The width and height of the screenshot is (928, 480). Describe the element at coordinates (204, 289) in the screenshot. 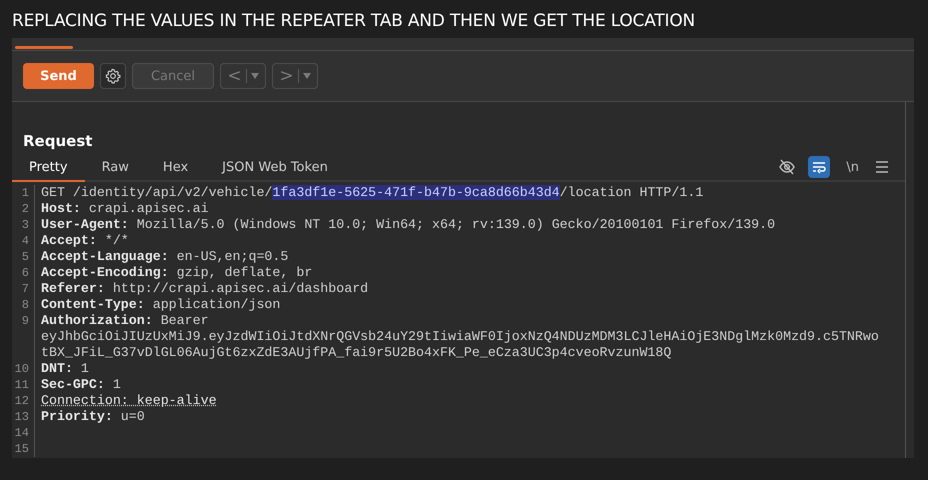

I see `code-line: Referer: http://crapi.apisec.ai/dashboard` at that location.